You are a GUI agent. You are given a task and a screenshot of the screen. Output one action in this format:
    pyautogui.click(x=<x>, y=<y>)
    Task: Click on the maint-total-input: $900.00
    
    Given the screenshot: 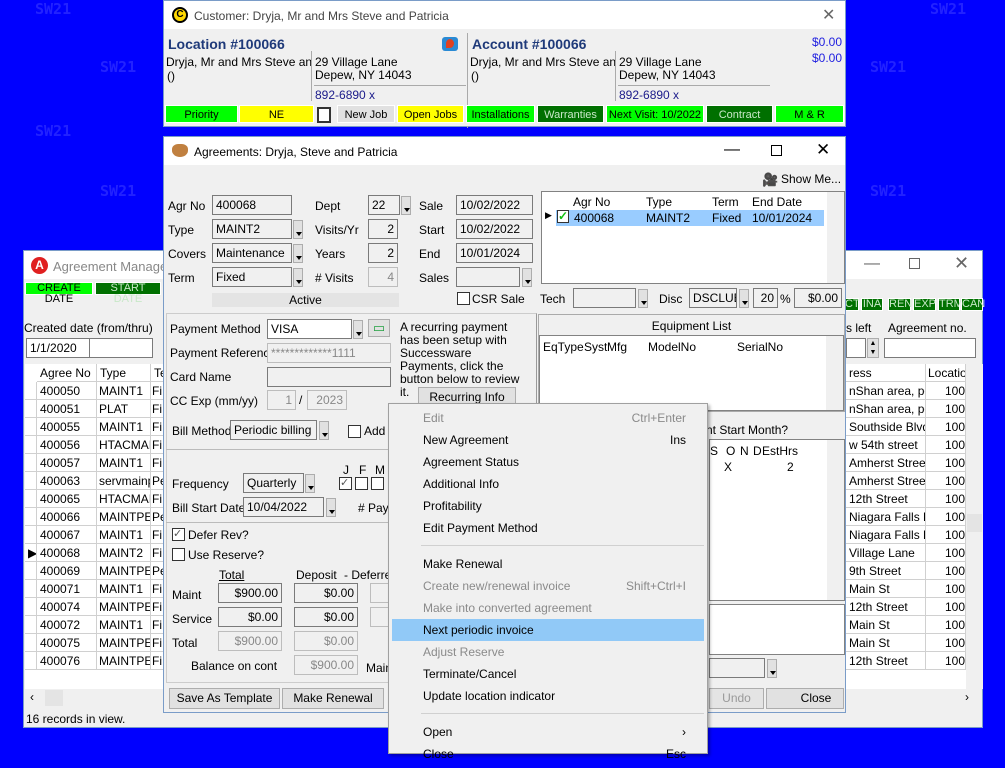 What is the action you would take?
    pyautogui.click(x=250, y=593)
    